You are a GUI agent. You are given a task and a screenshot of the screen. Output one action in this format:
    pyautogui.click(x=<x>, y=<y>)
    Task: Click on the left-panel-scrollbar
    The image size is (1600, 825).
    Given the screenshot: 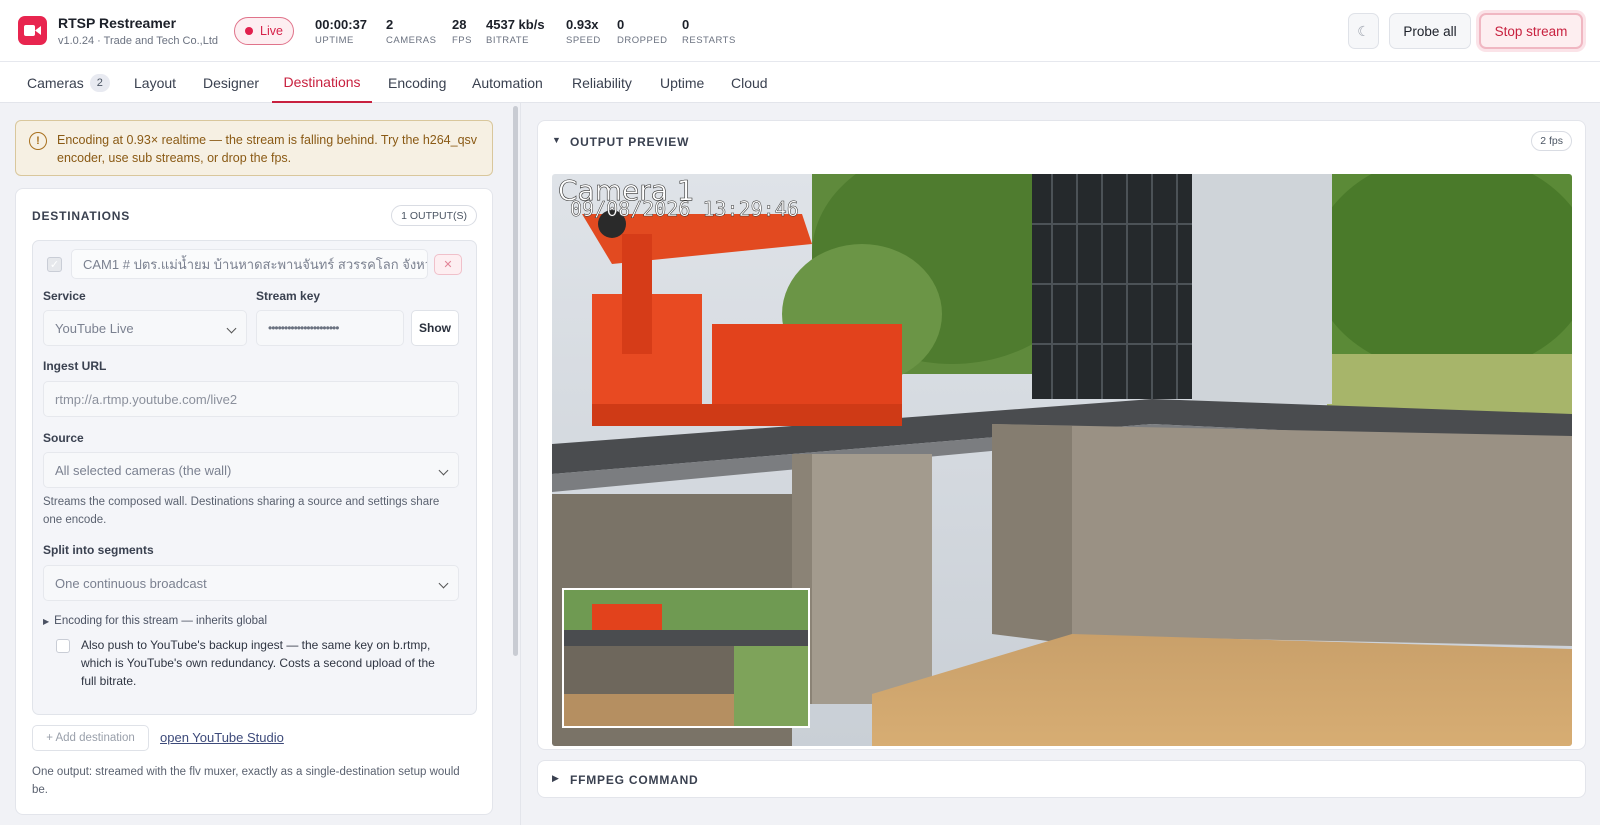 What is the action you would take?
    pyautogui.click(x=515, y=381)
    